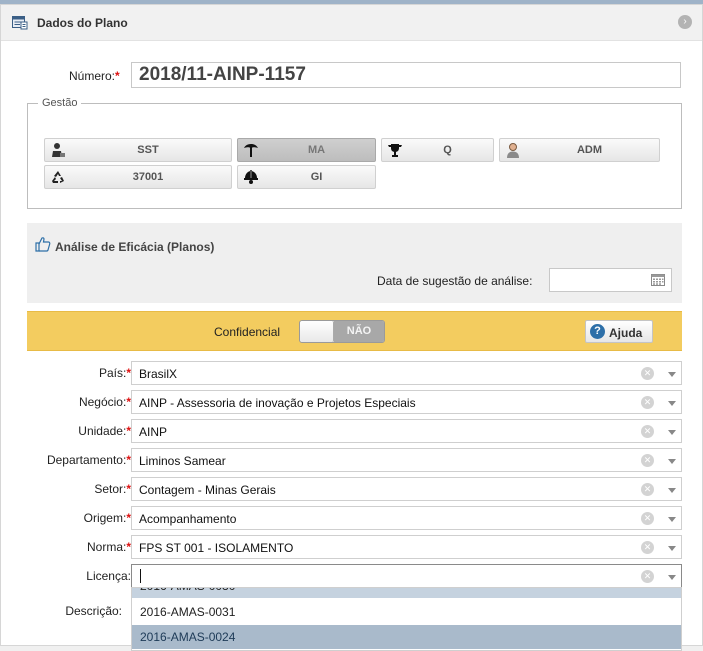  What do you see at coordinates (406, 547) in the screenshot?
I see `norma-select: FPS ST 001 - ISOLAMENTO ✕` at bounding box center [406, 547].